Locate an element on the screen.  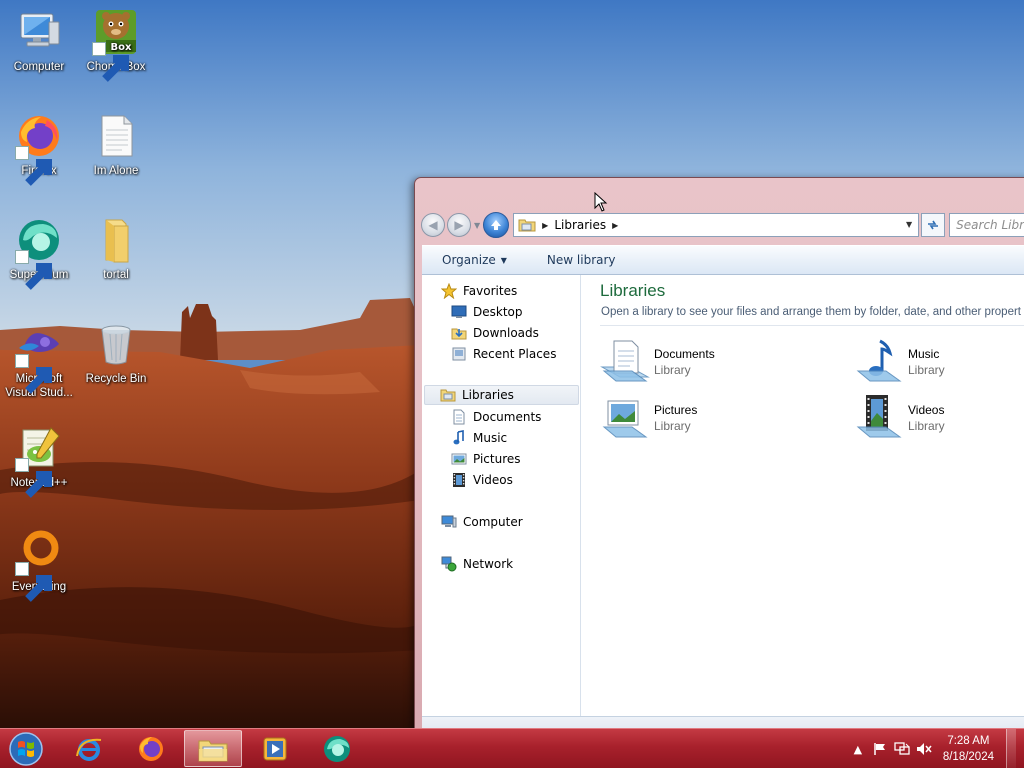
supermium-icon is located at coordinates (337, 748).